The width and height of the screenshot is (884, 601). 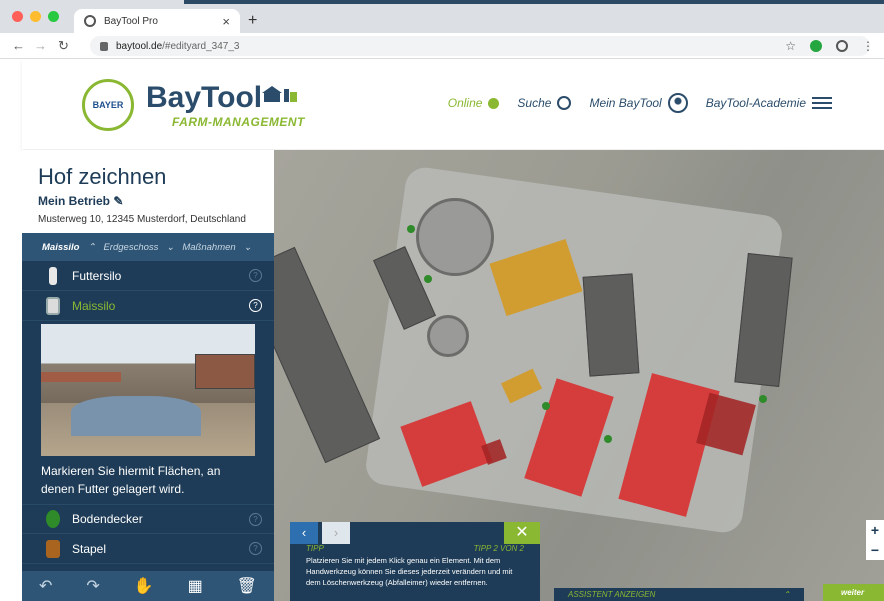 What do you see at coordinates (195, 586) in the screenshot?
I see `grid-icon: ▦` at bounding box center [195, 586].